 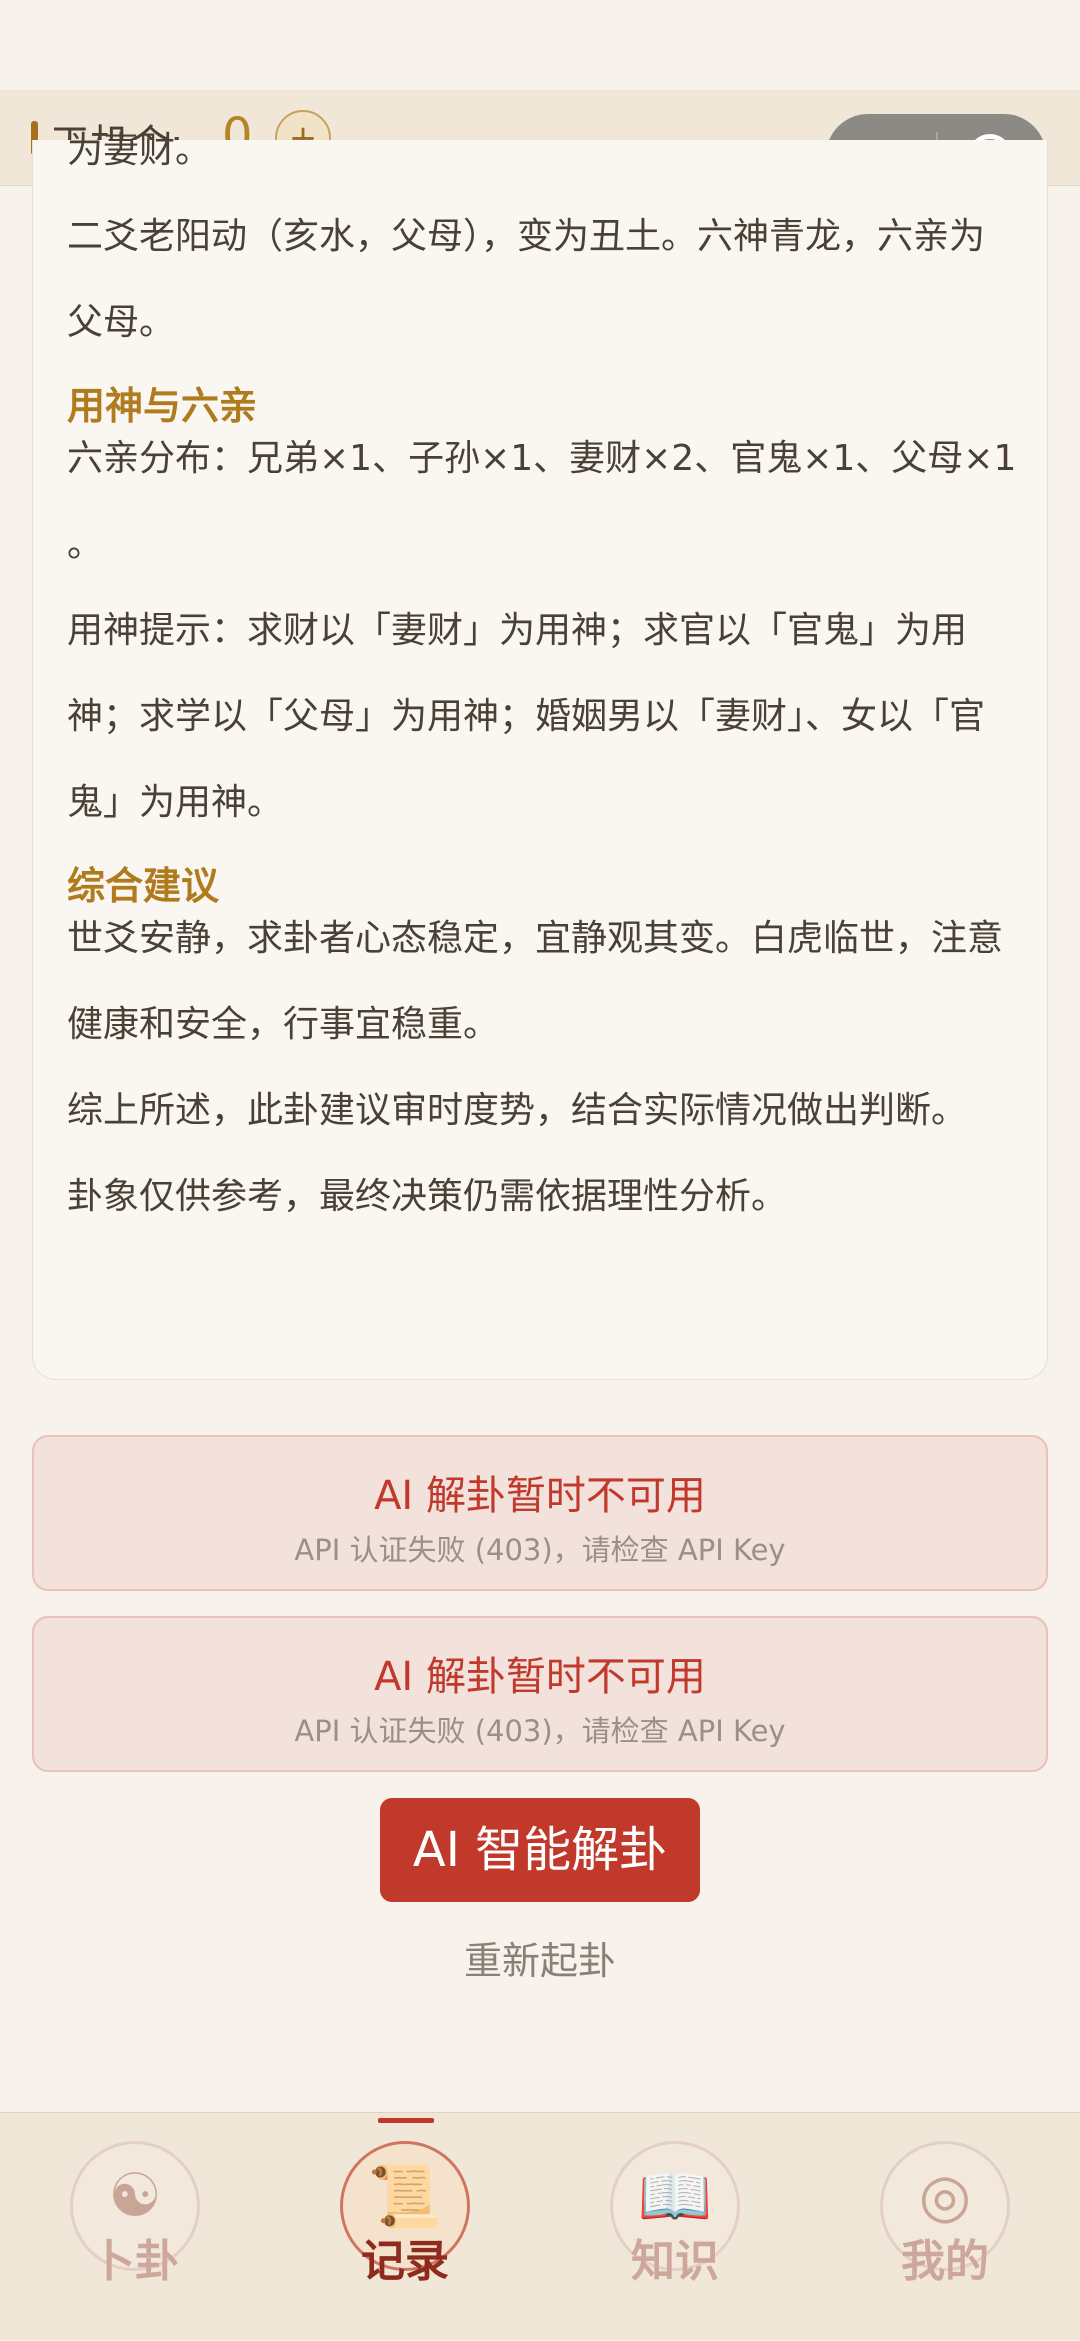 I want to click on tab-knowledge: 📖 知识, so click(x=675, y=2227).